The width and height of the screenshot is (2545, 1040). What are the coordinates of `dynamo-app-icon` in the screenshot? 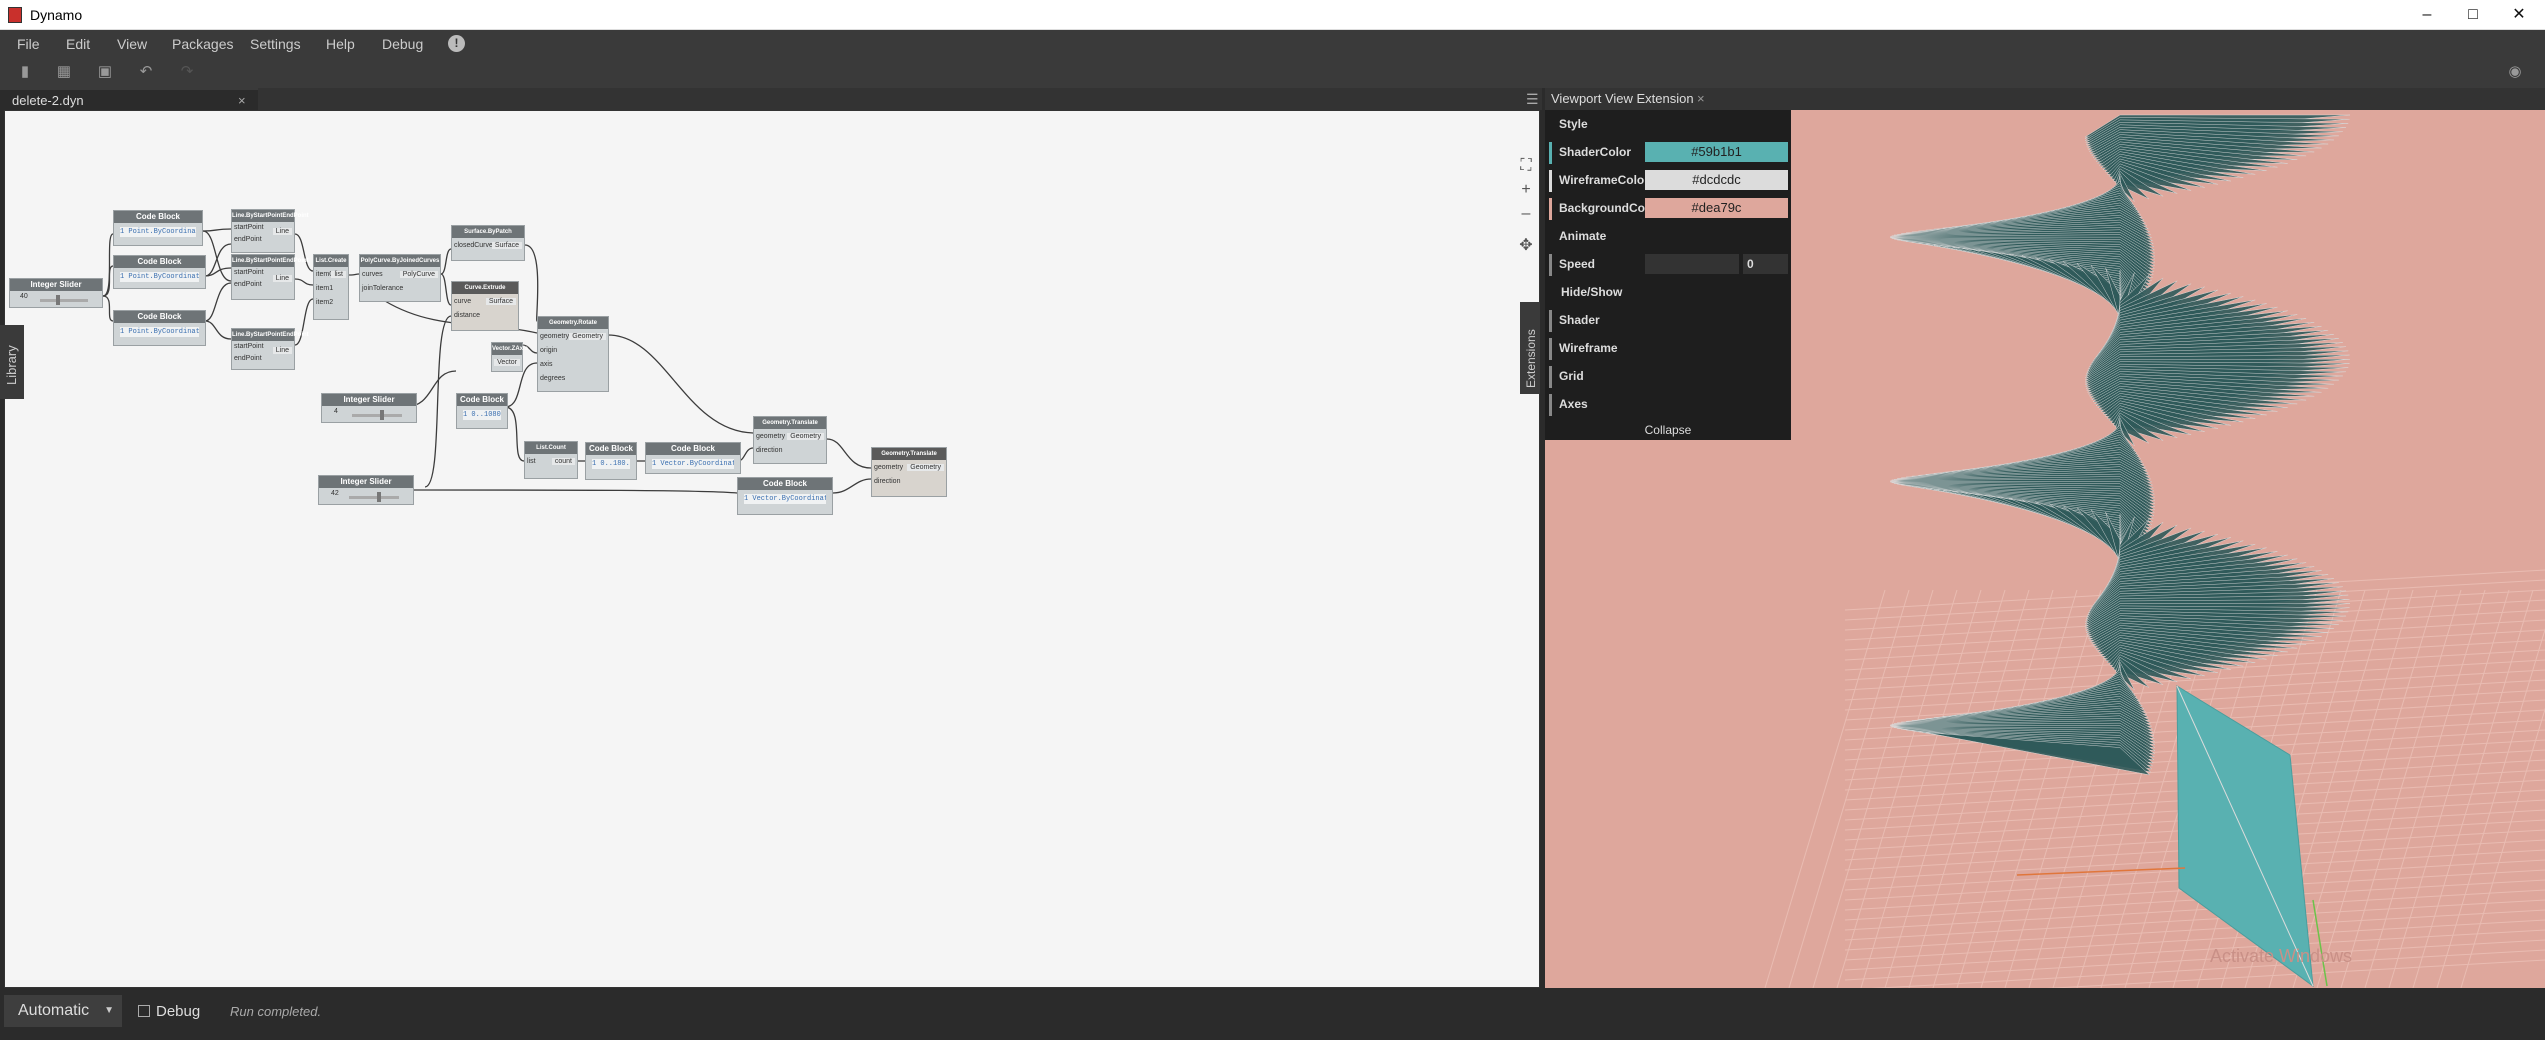 It's located at (15, 15).